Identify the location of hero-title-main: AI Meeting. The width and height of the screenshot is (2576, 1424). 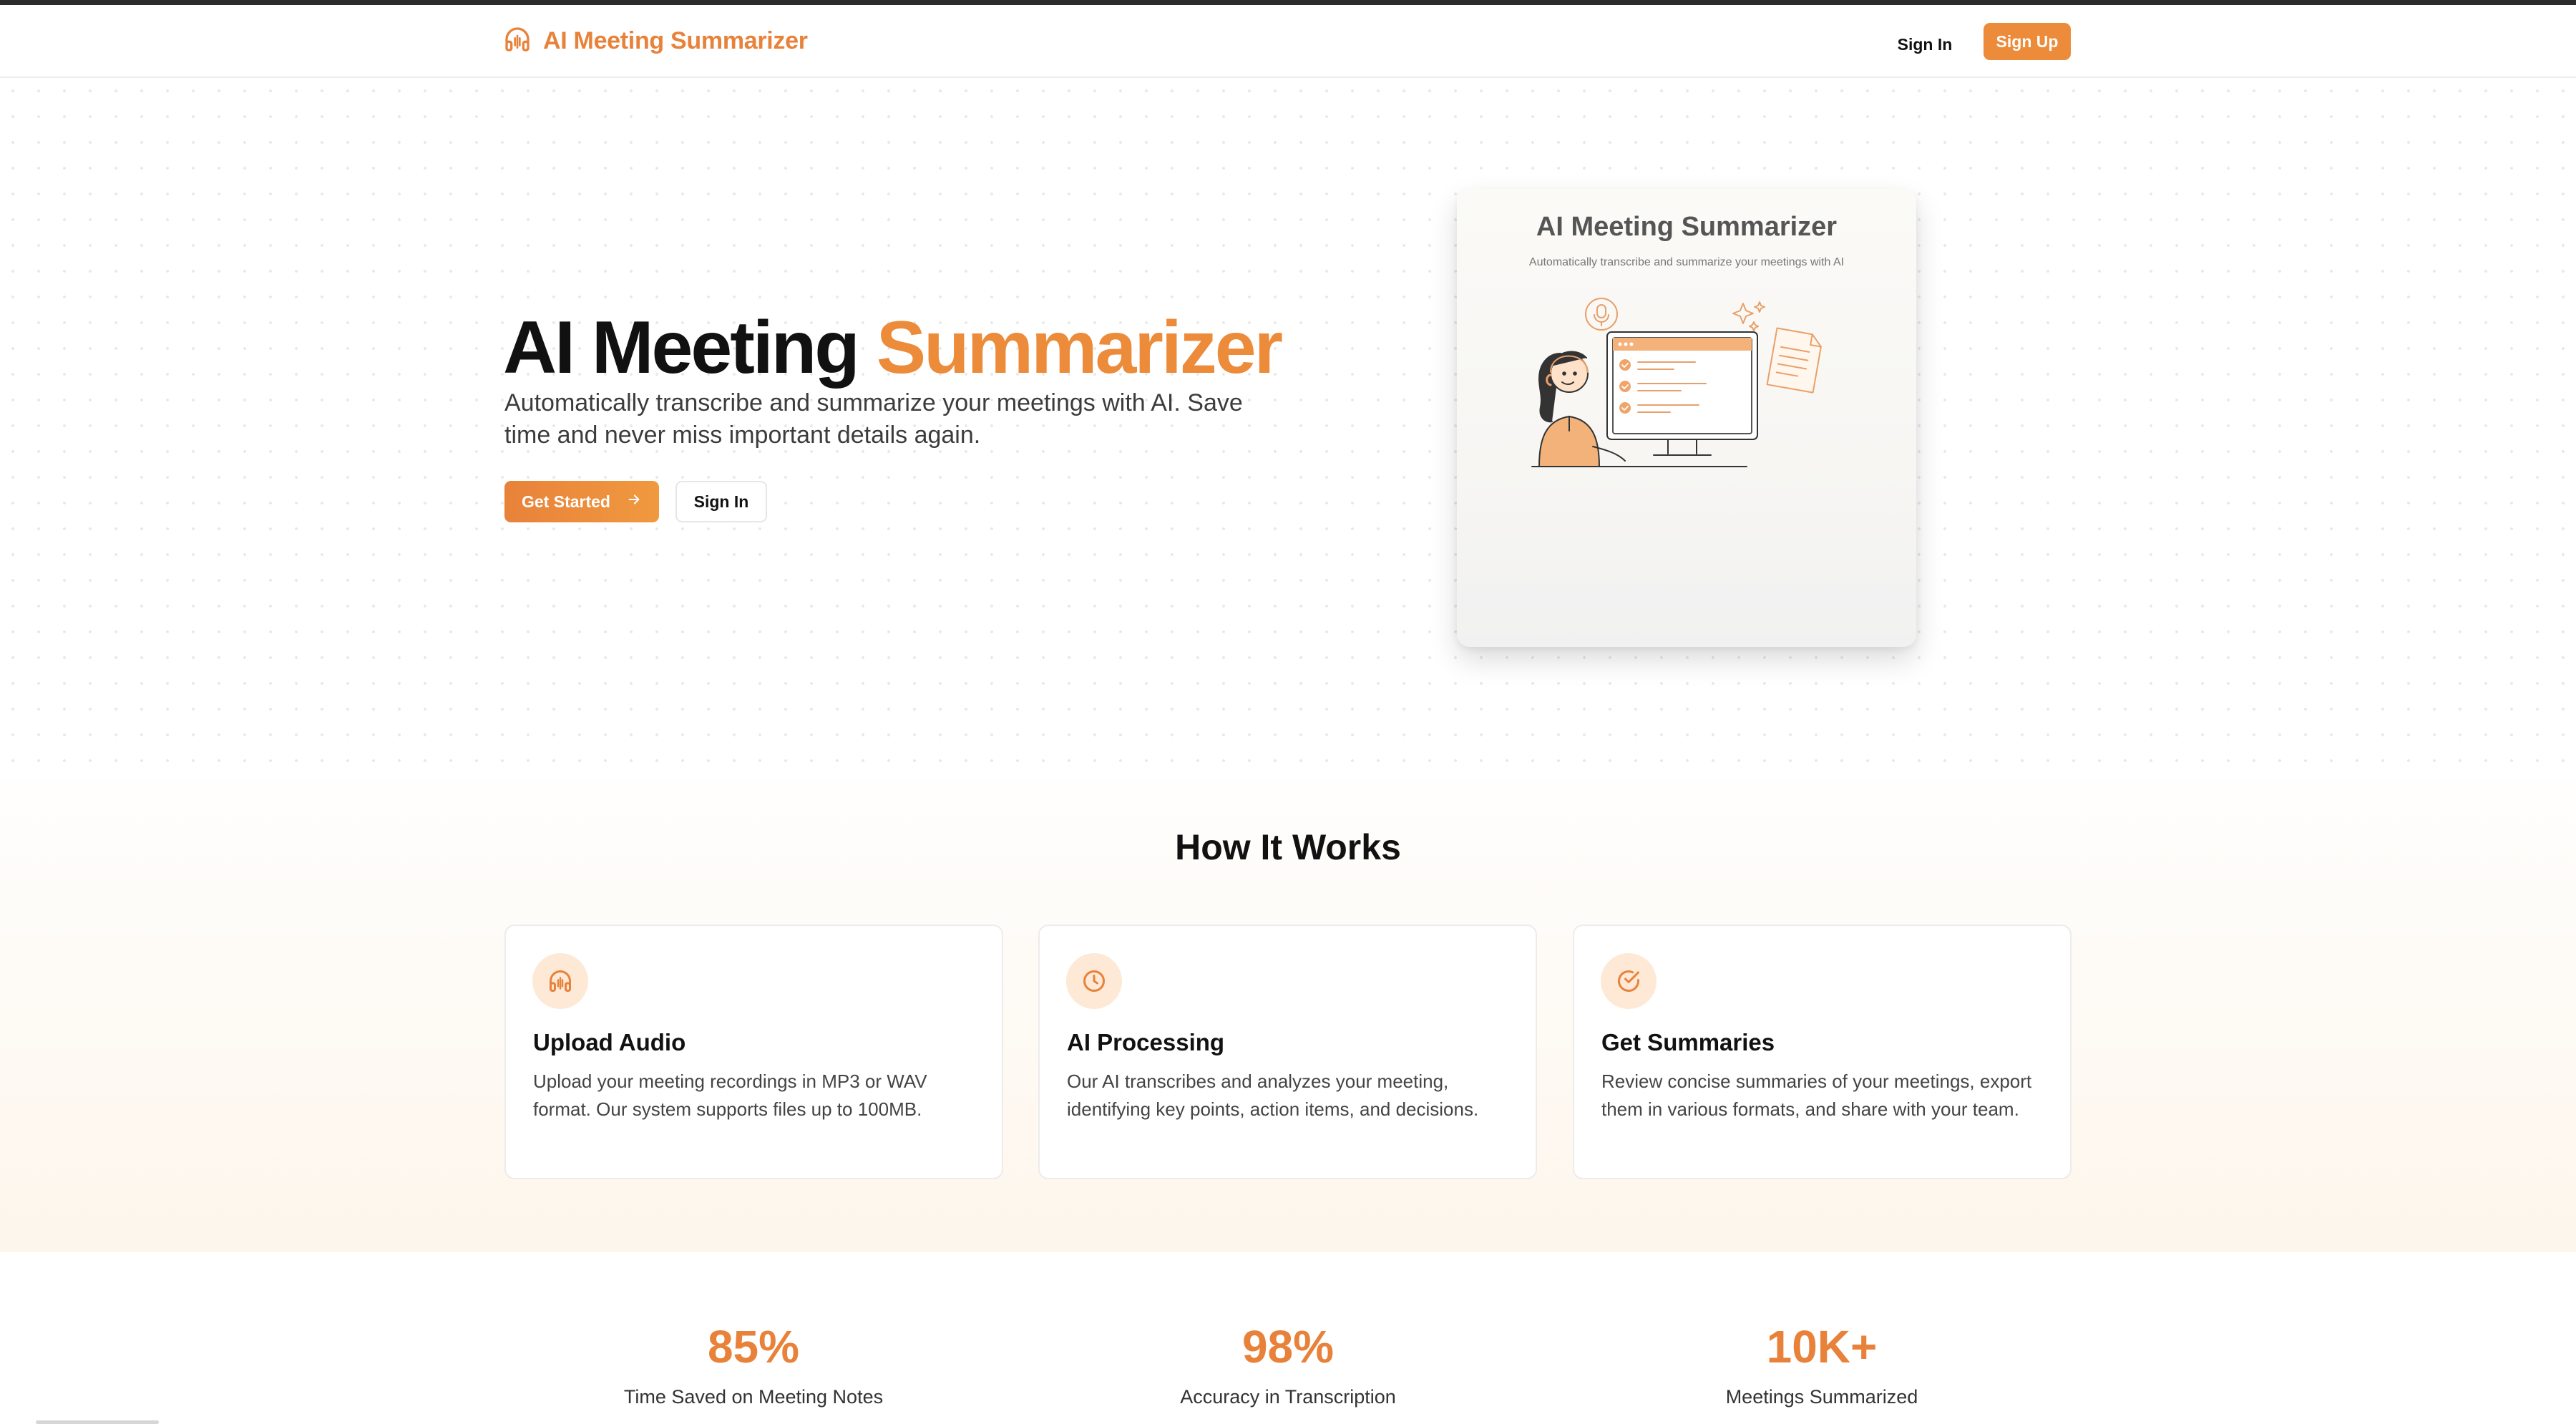
(681, 347).